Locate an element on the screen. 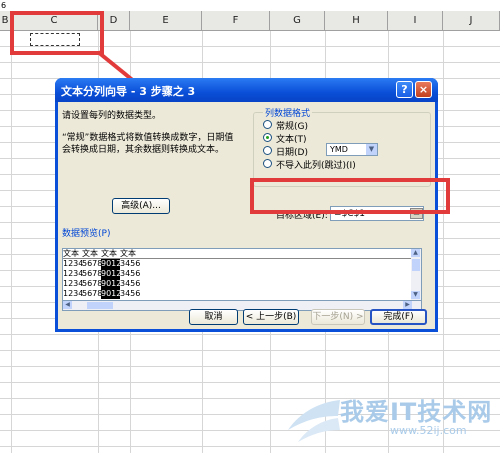  finish-button: 完成(F) is located at coordinates (398, 317).